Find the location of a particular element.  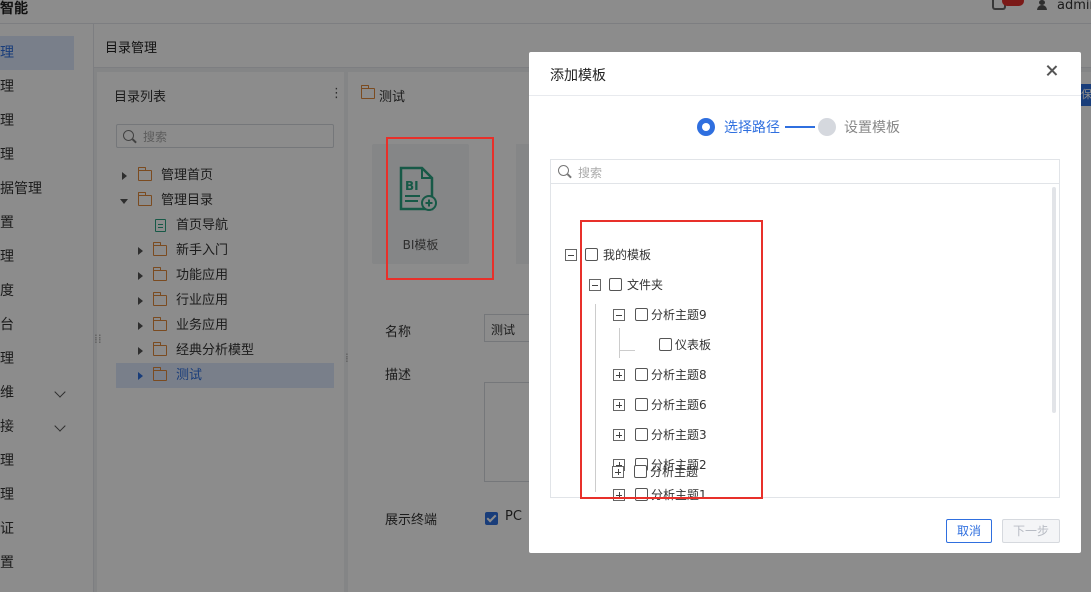

close-icon is located at coordinates (1052, 71).